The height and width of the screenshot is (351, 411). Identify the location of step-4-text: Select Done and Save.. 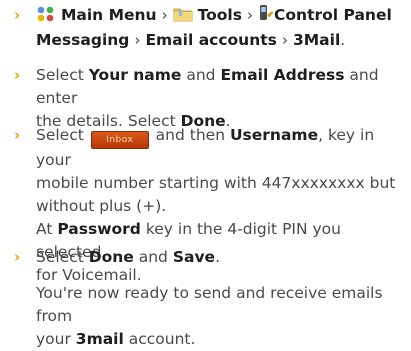
(218, 257).